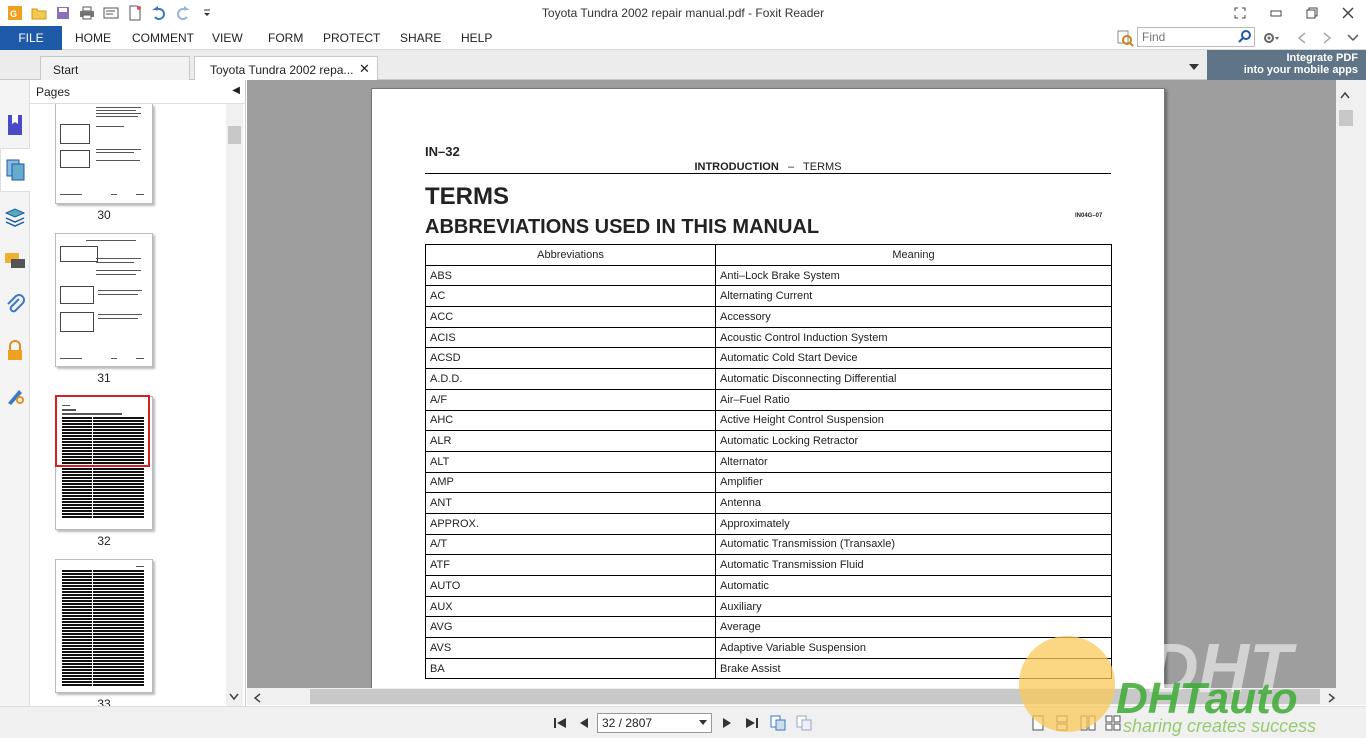  What do you see at coordinates (1271, 38) in the screenshot?
I see `gear-icon` at bounding box center [1271, 38].